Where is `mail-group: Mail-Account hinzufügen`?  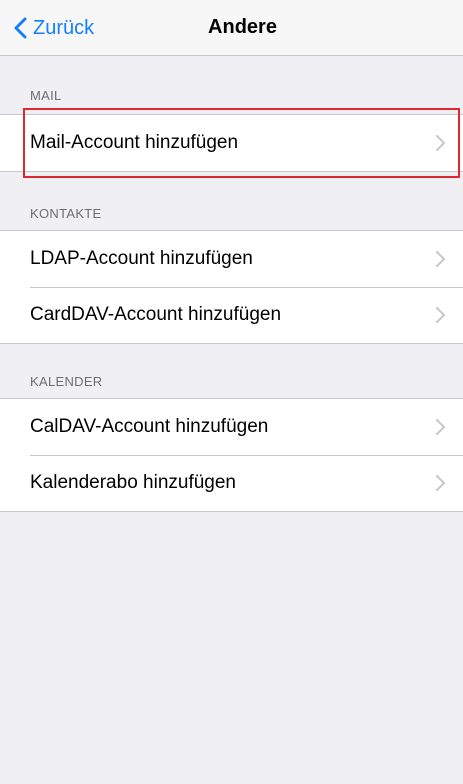
mail-group: Mail-Account hinzufügen is located at coordinates (231, 143).